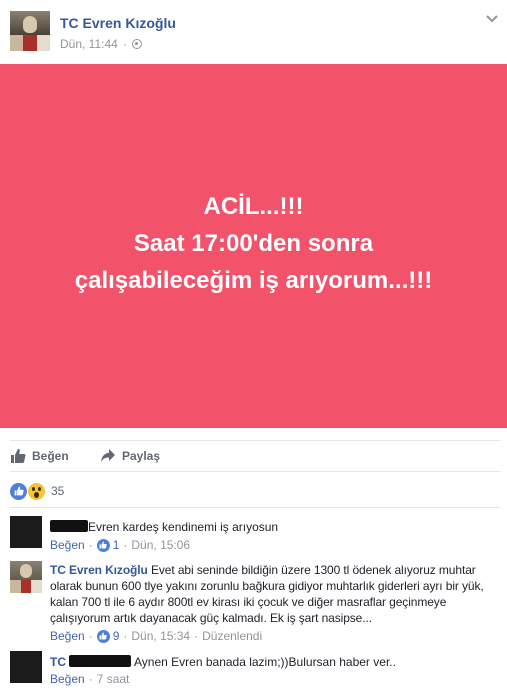  What do you see at coordinates (30, 31) in the screenshot?
I see `author-avatar` at bounding box center [30, 31].